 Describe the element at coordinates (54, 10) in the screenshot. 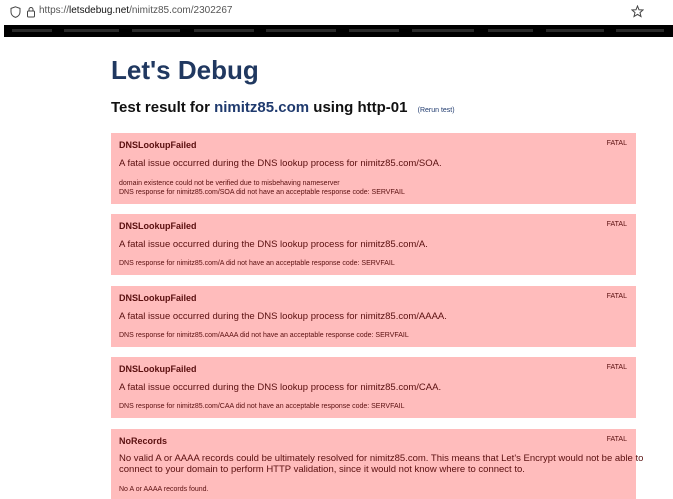

I see `url-prefix: https://` at that location.